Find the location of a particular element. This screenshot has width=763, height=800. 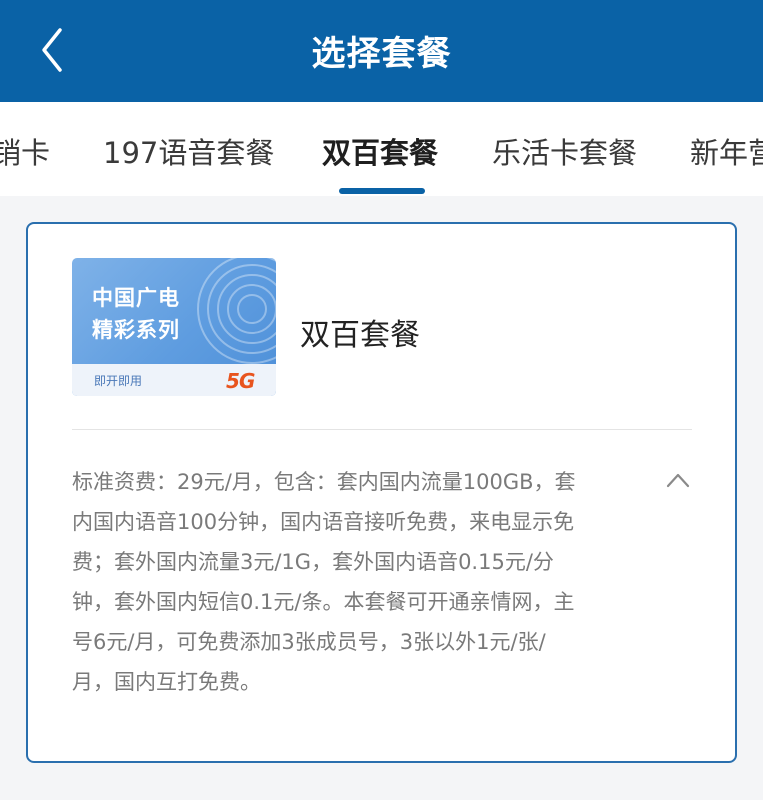

plan-category-tabs: 销卡 197语音套餐 双百套餐 乐活卡套餐 新年营 is located at coordinates (381, 149).